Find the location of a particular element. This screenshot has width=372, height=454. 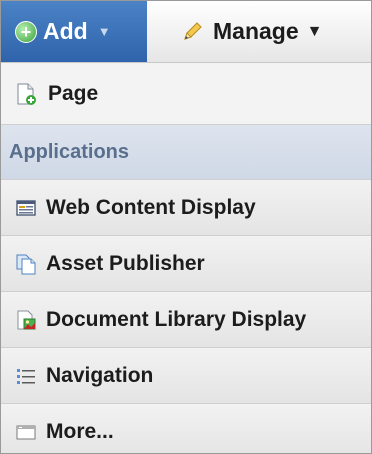

asset-publisher-icon is located at coordinates (26, 264).